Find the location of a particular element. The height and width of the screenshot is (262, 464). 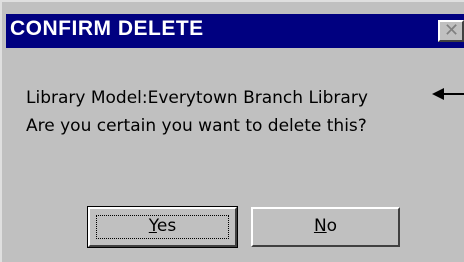

close-icon: ✕ is located at coordinates (452, 30).